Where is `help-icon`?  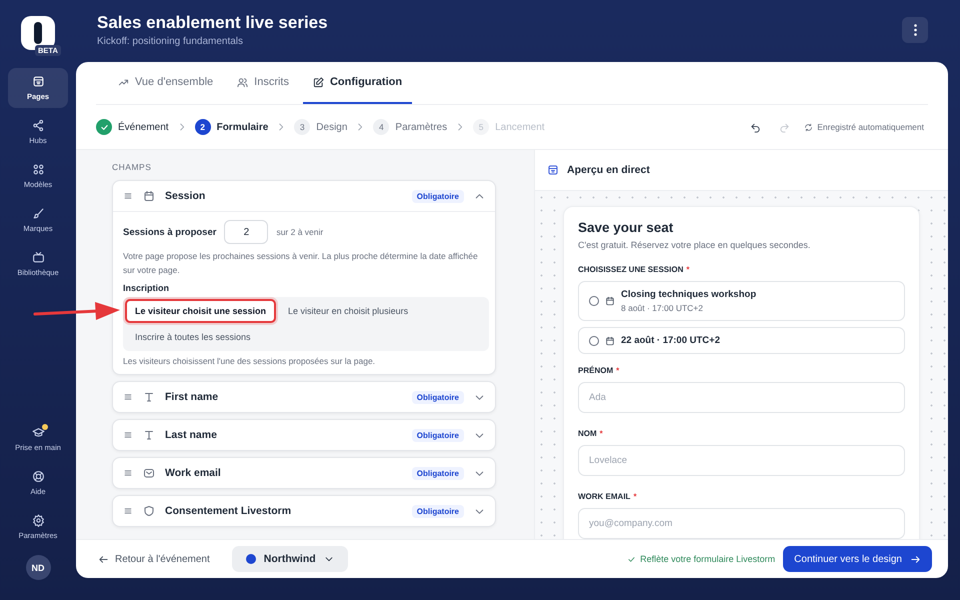 help-icon is located at coordinates (38, 476).